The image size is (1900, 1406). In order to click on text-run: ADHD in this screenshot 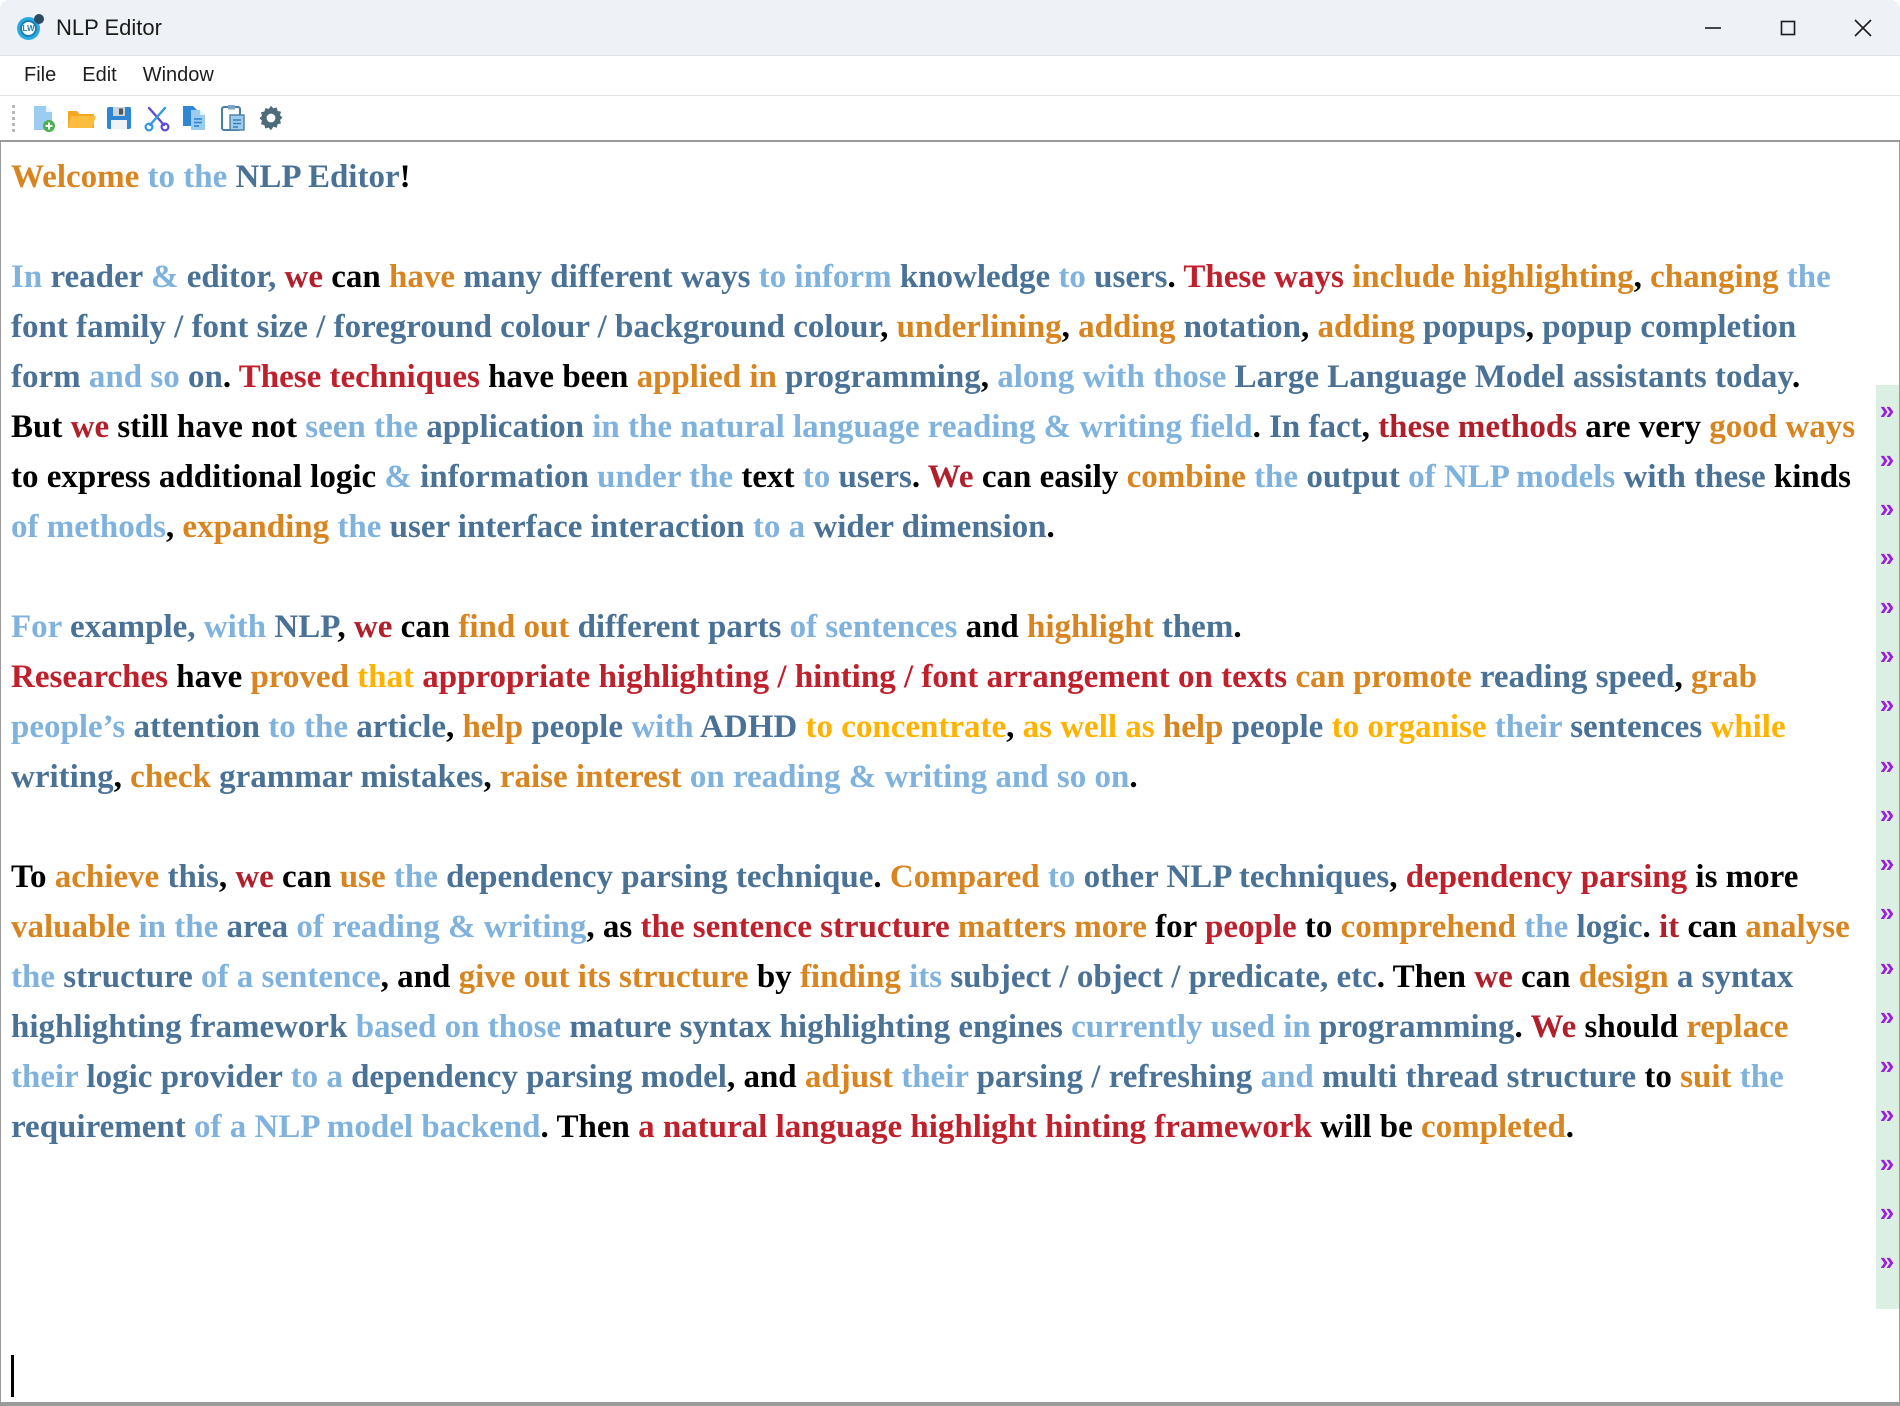, I will do `click(753, 727)`.